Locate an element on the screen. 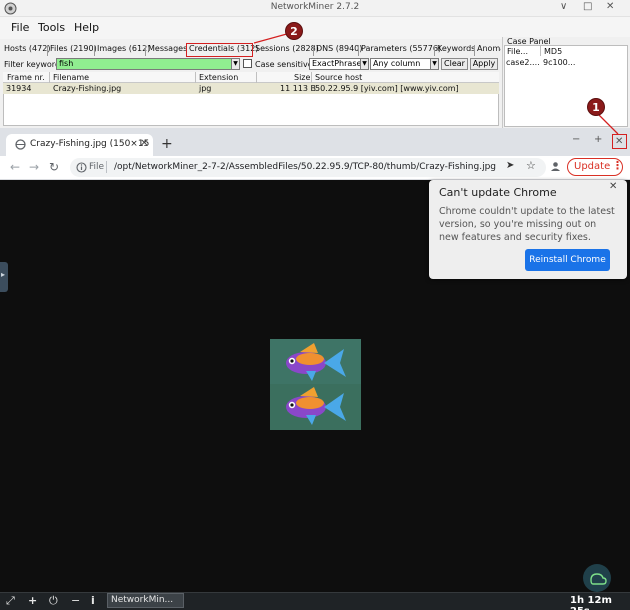 The width and height of the screenshot is (630, 610). forward-icon: → is located at coordinates (34, 167).